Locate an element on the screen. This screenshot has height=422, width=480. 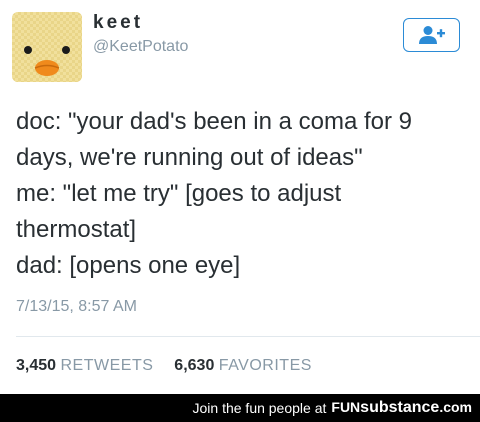
timestamp: 7/13/15, 8:57 AM is located at coordinates (76, 307).